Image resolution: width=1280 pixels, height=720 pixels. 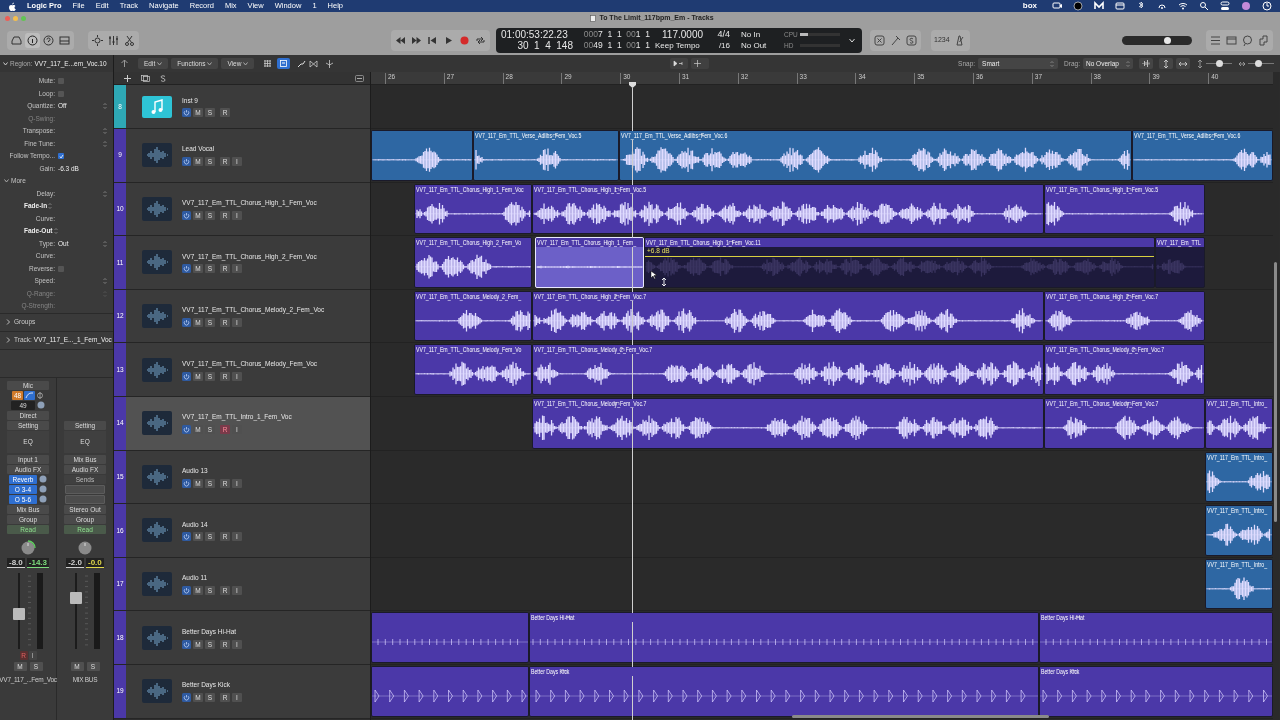 I want to click on fit-horizontal-button, so click(x=1183, y=63).